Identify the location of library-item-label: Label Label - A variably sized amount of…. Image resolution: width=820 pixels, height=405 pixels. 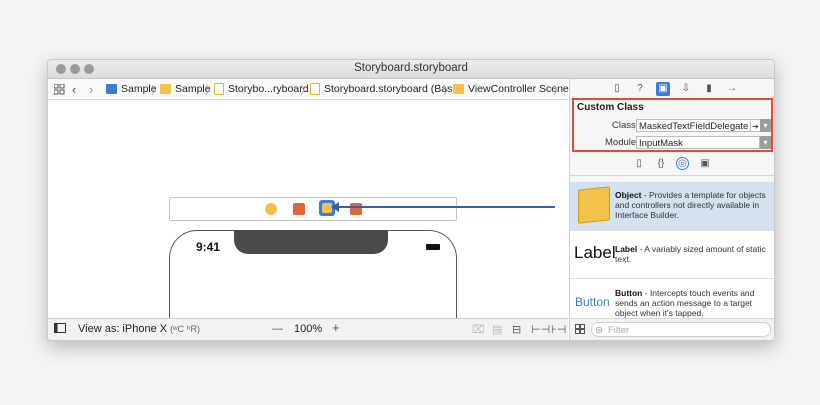
(672, 254).